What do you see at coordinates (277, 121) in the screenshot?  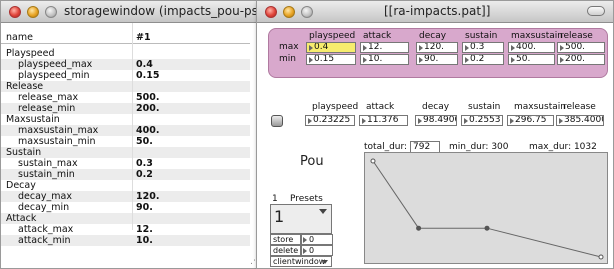 I see `toggle-button` at bounding box center [277, 121].